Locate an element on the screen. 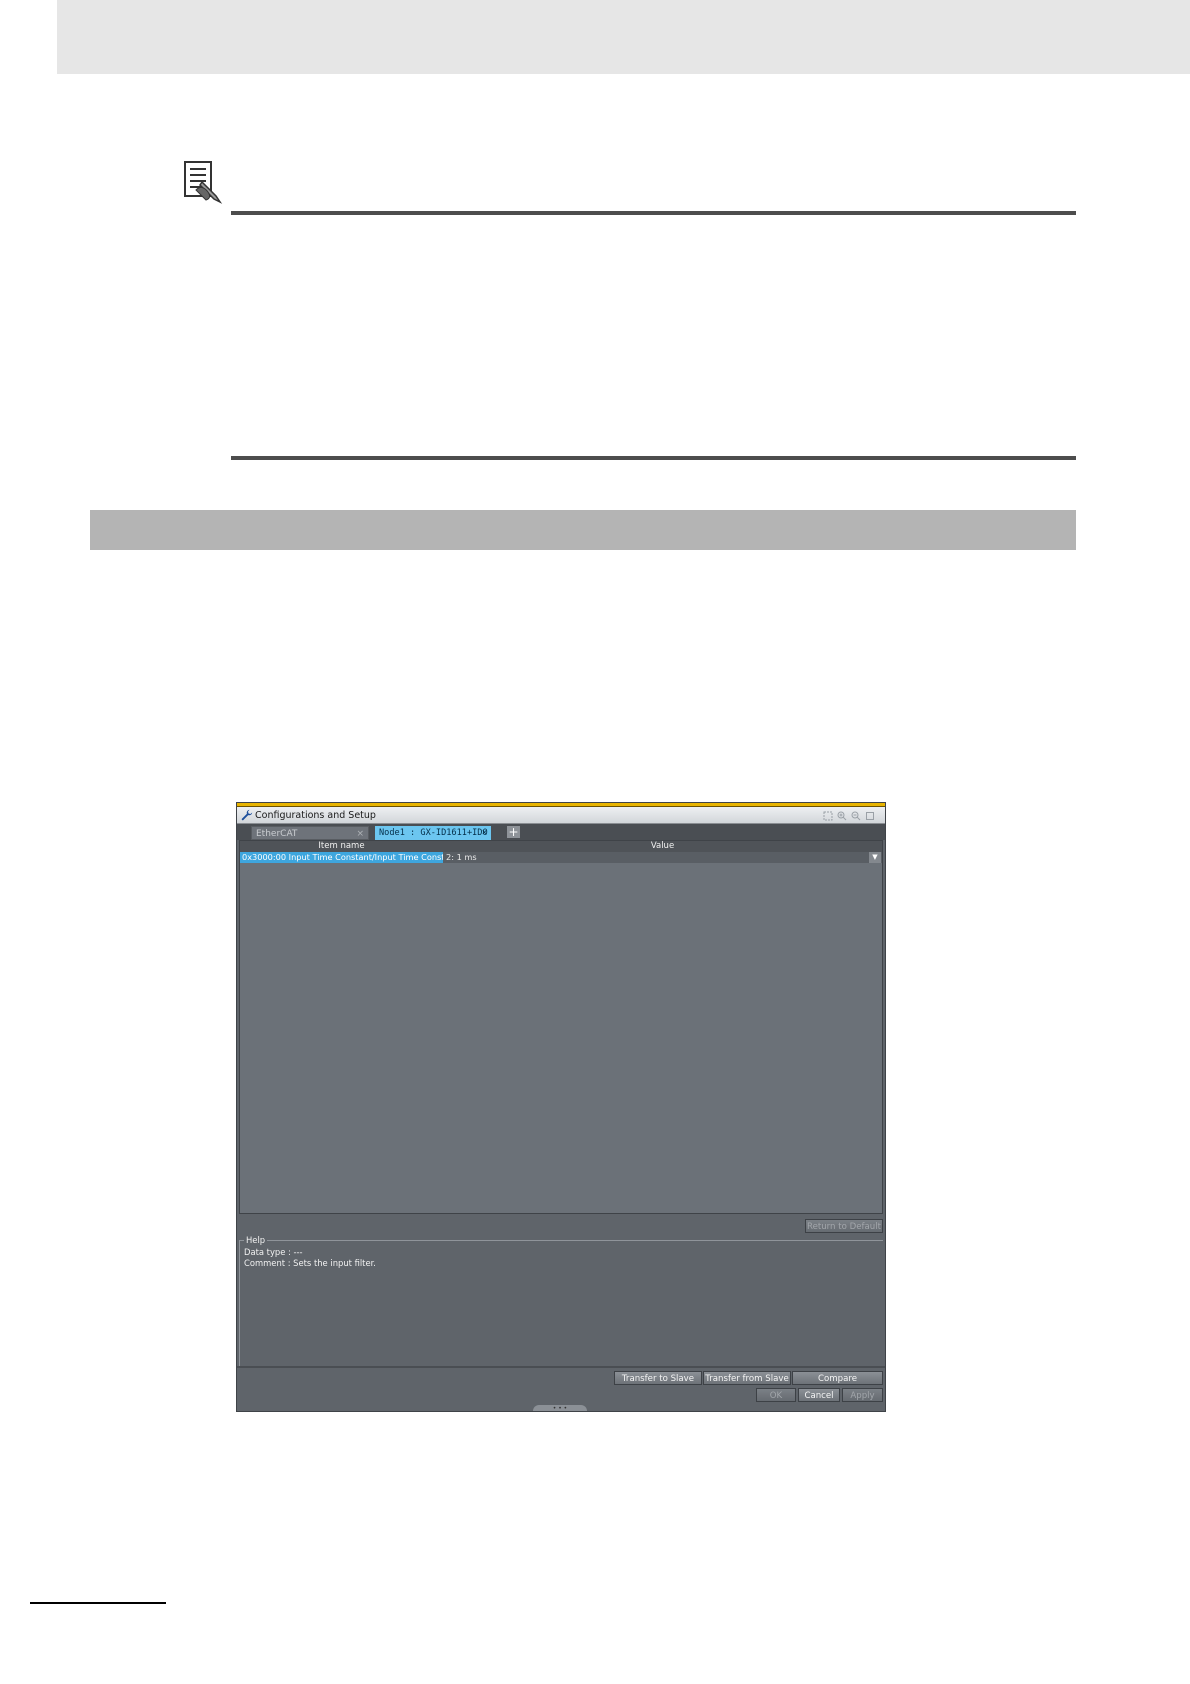 The height and width of the screenshot is (1684, 1190). ok-button: OK is located at coordinates (776, 1395).